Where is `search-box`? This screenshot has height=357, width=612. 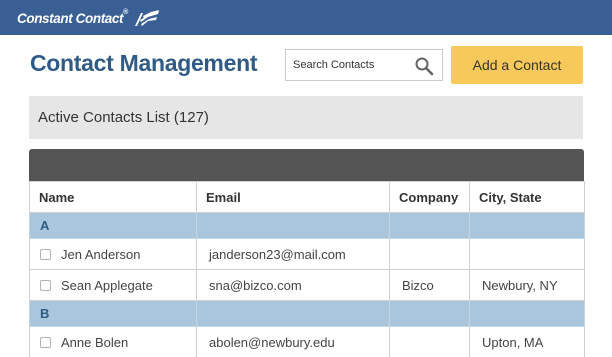 search-box is located at coordinates (364, 65).